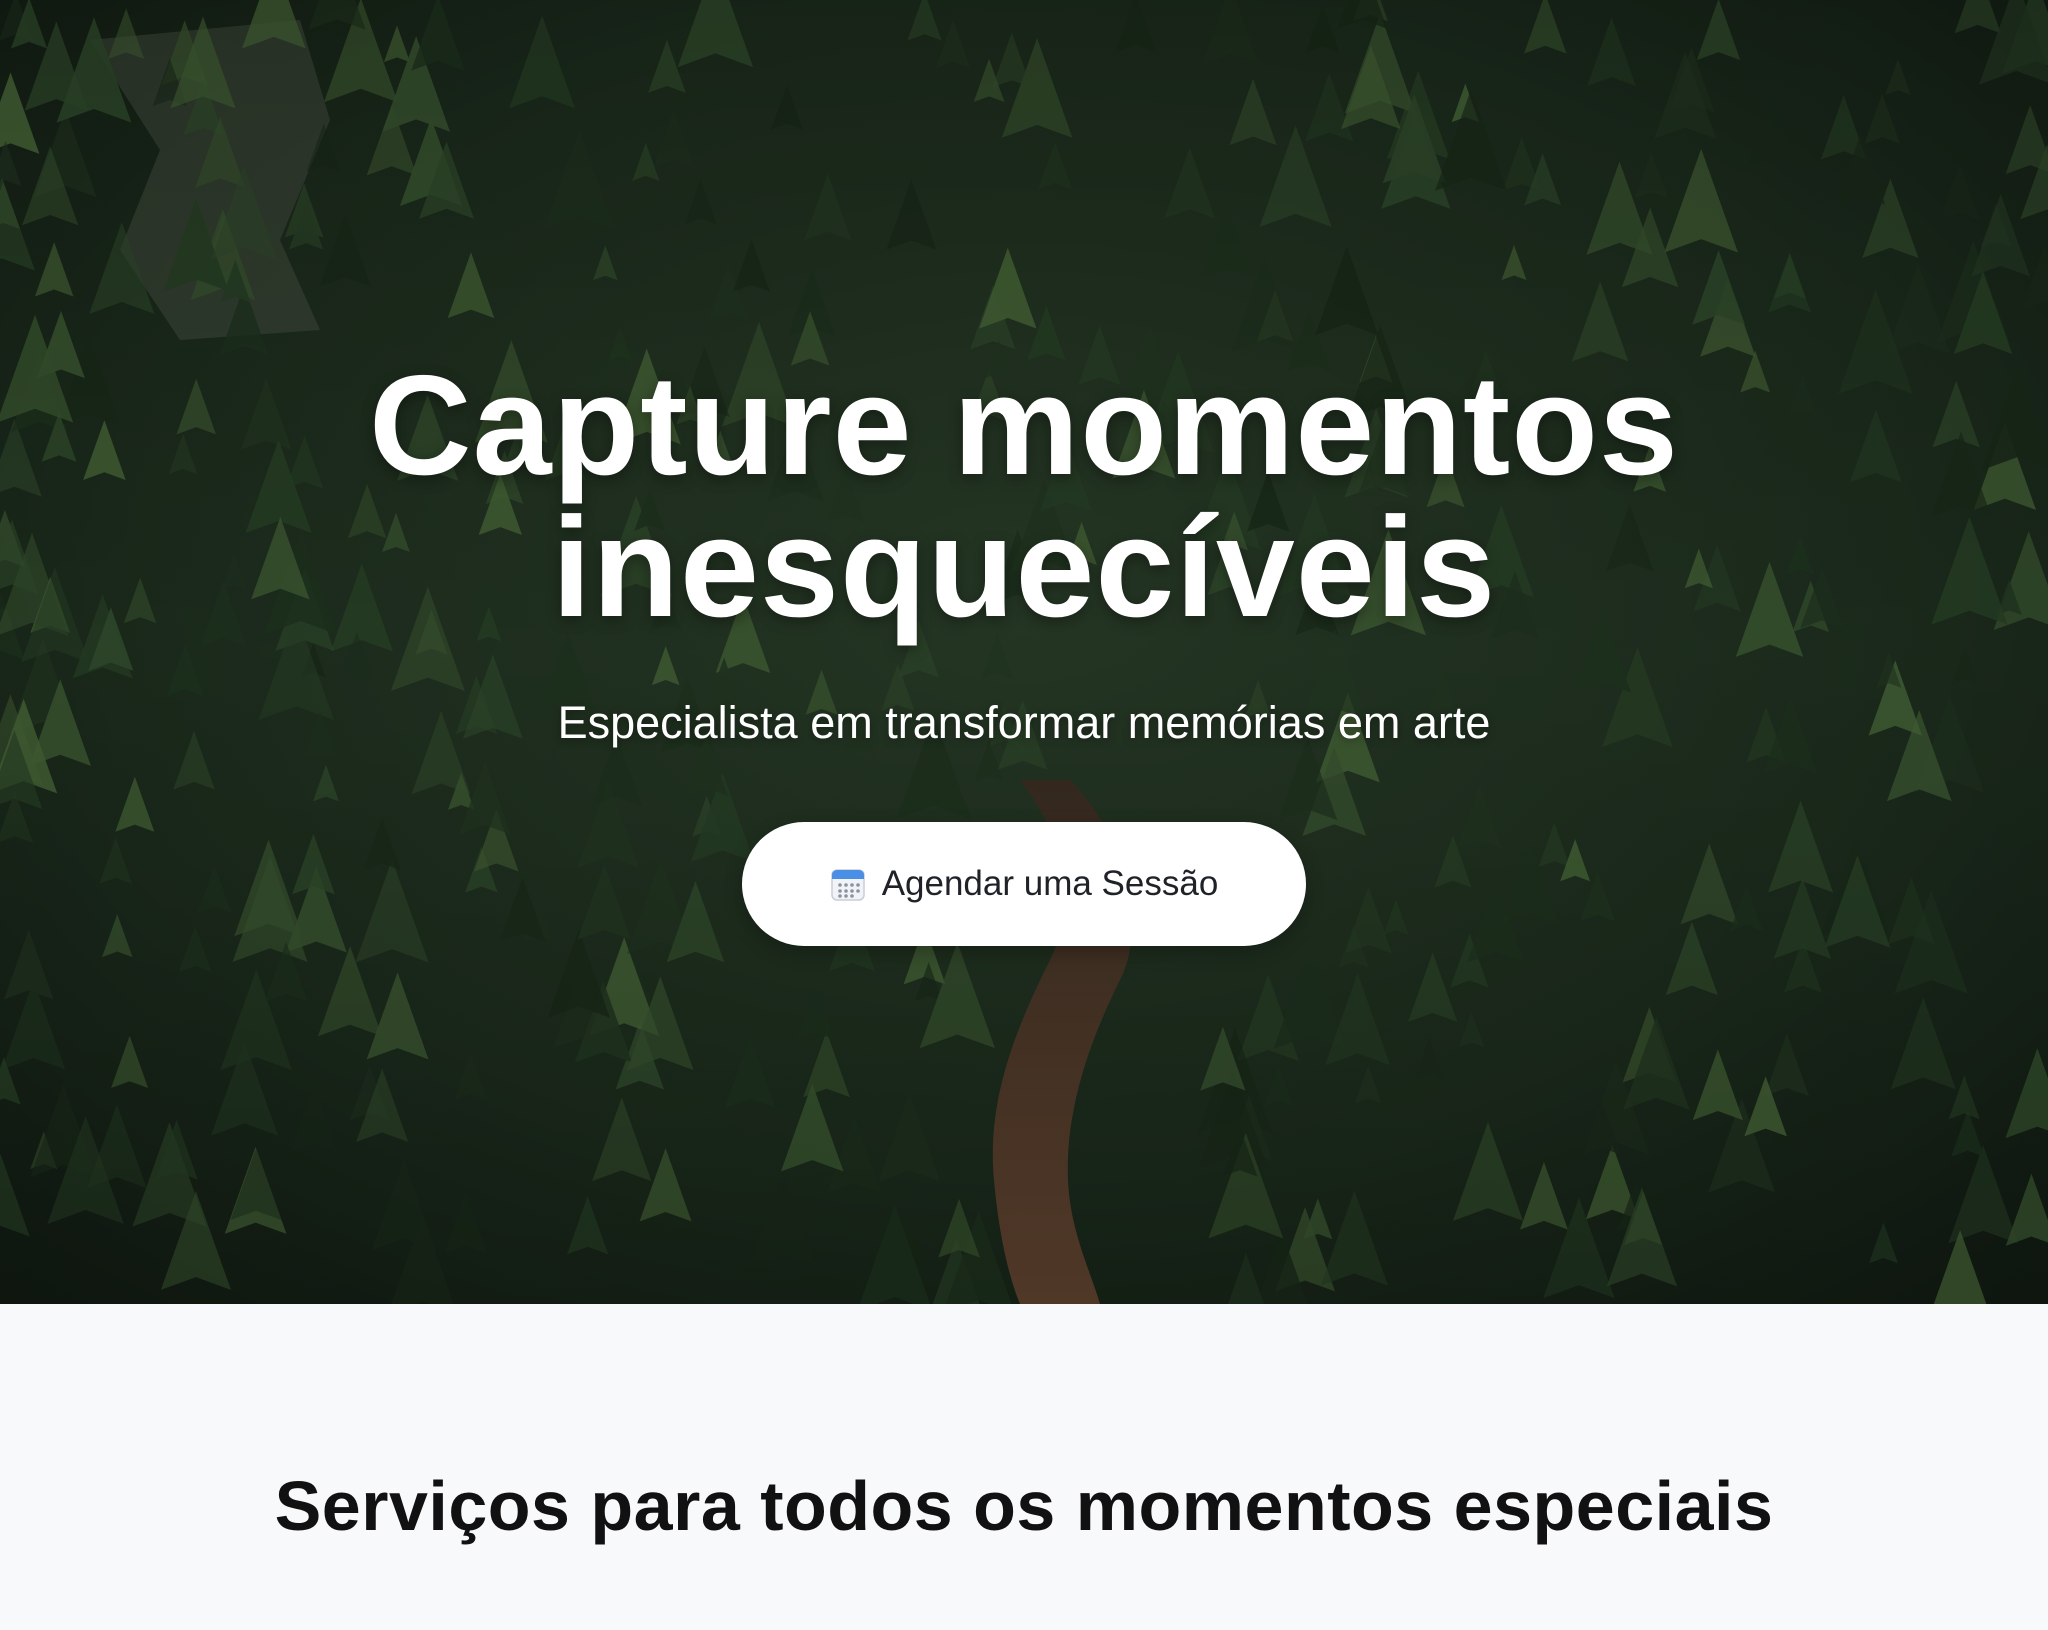 The height and width of the screenshot is (1630, 2048). What do you see at coordinates (1024, 567) in the screenshot?
I see `hero-title-line-2: inesquecíveis` at bounding box center [1024, 567].